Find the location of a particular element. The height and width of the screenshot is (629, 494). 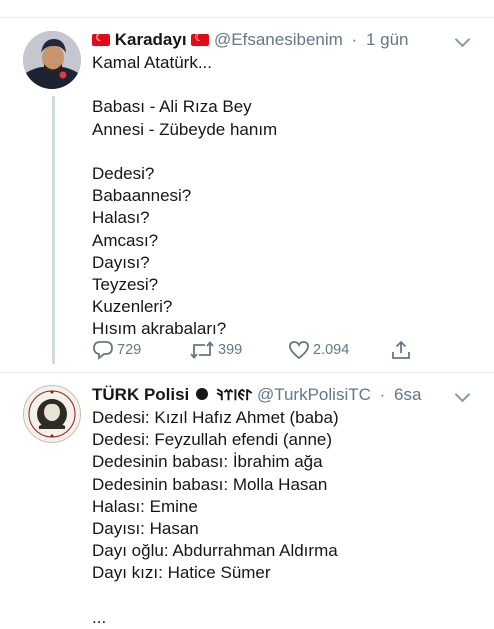

timestamp: 6sa is located at coordinates (407, 394).